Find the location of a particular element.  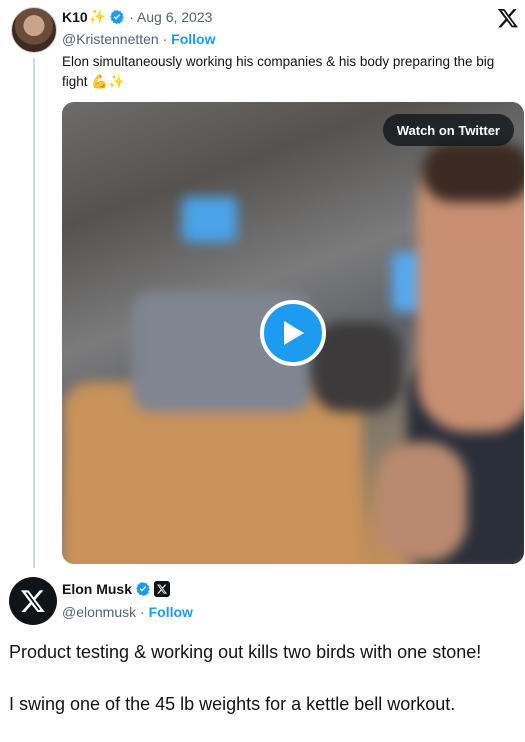

handle: @Kristennetten is located at coordinates (110, 39).